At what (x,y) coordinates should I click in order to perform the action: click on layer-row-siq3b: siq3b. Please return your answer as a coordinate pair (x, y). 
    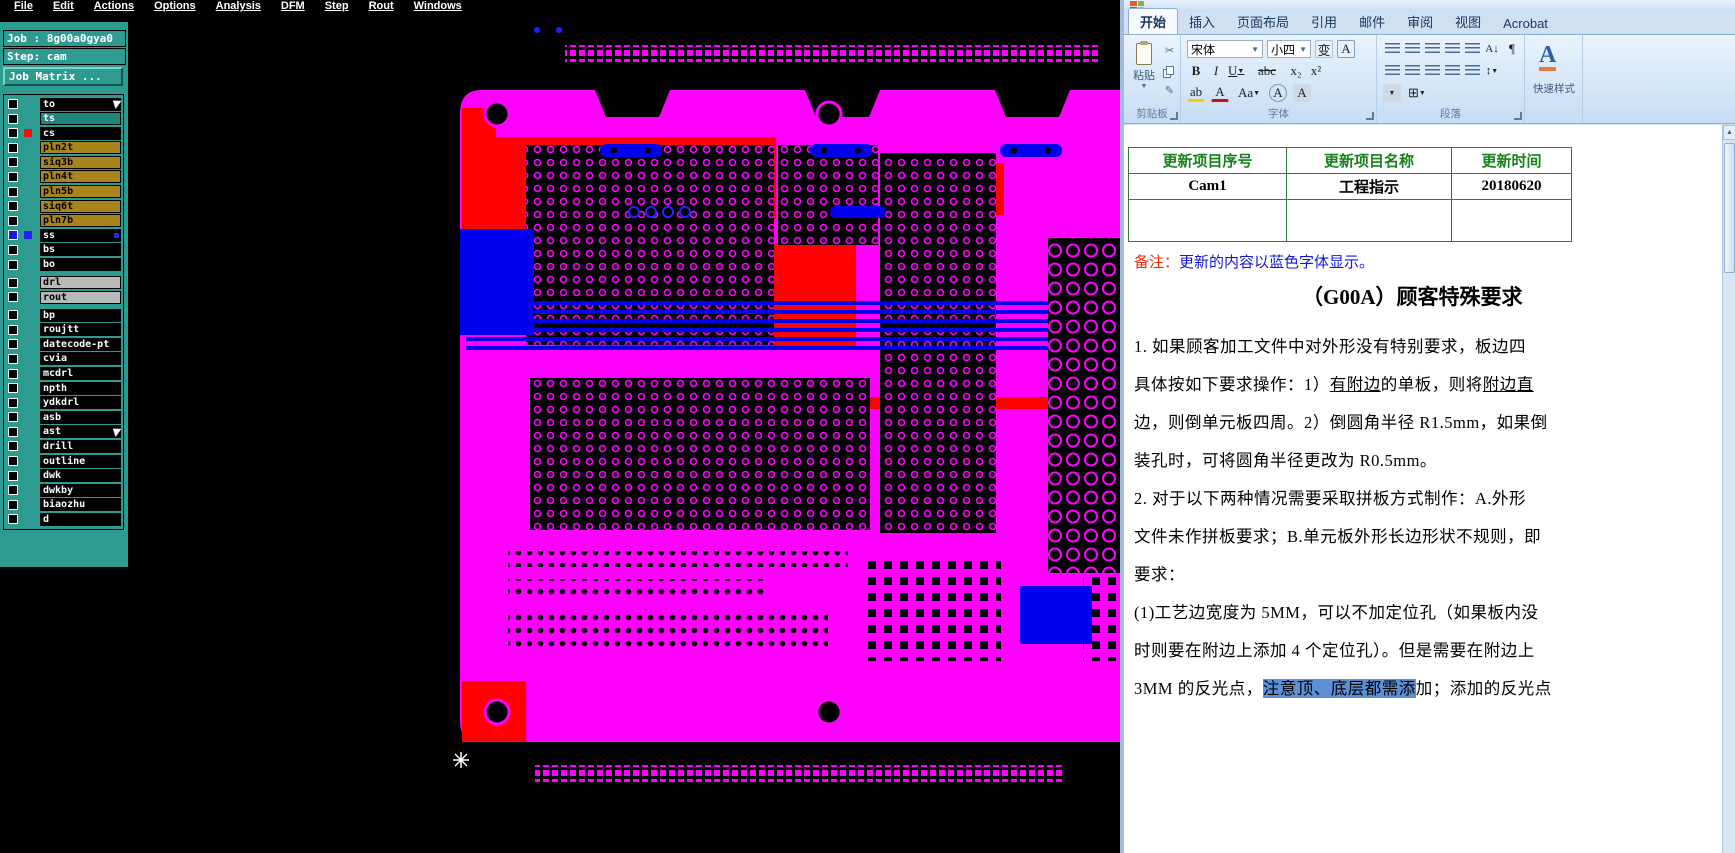
    Looking at the image, I should click on (63, 162).